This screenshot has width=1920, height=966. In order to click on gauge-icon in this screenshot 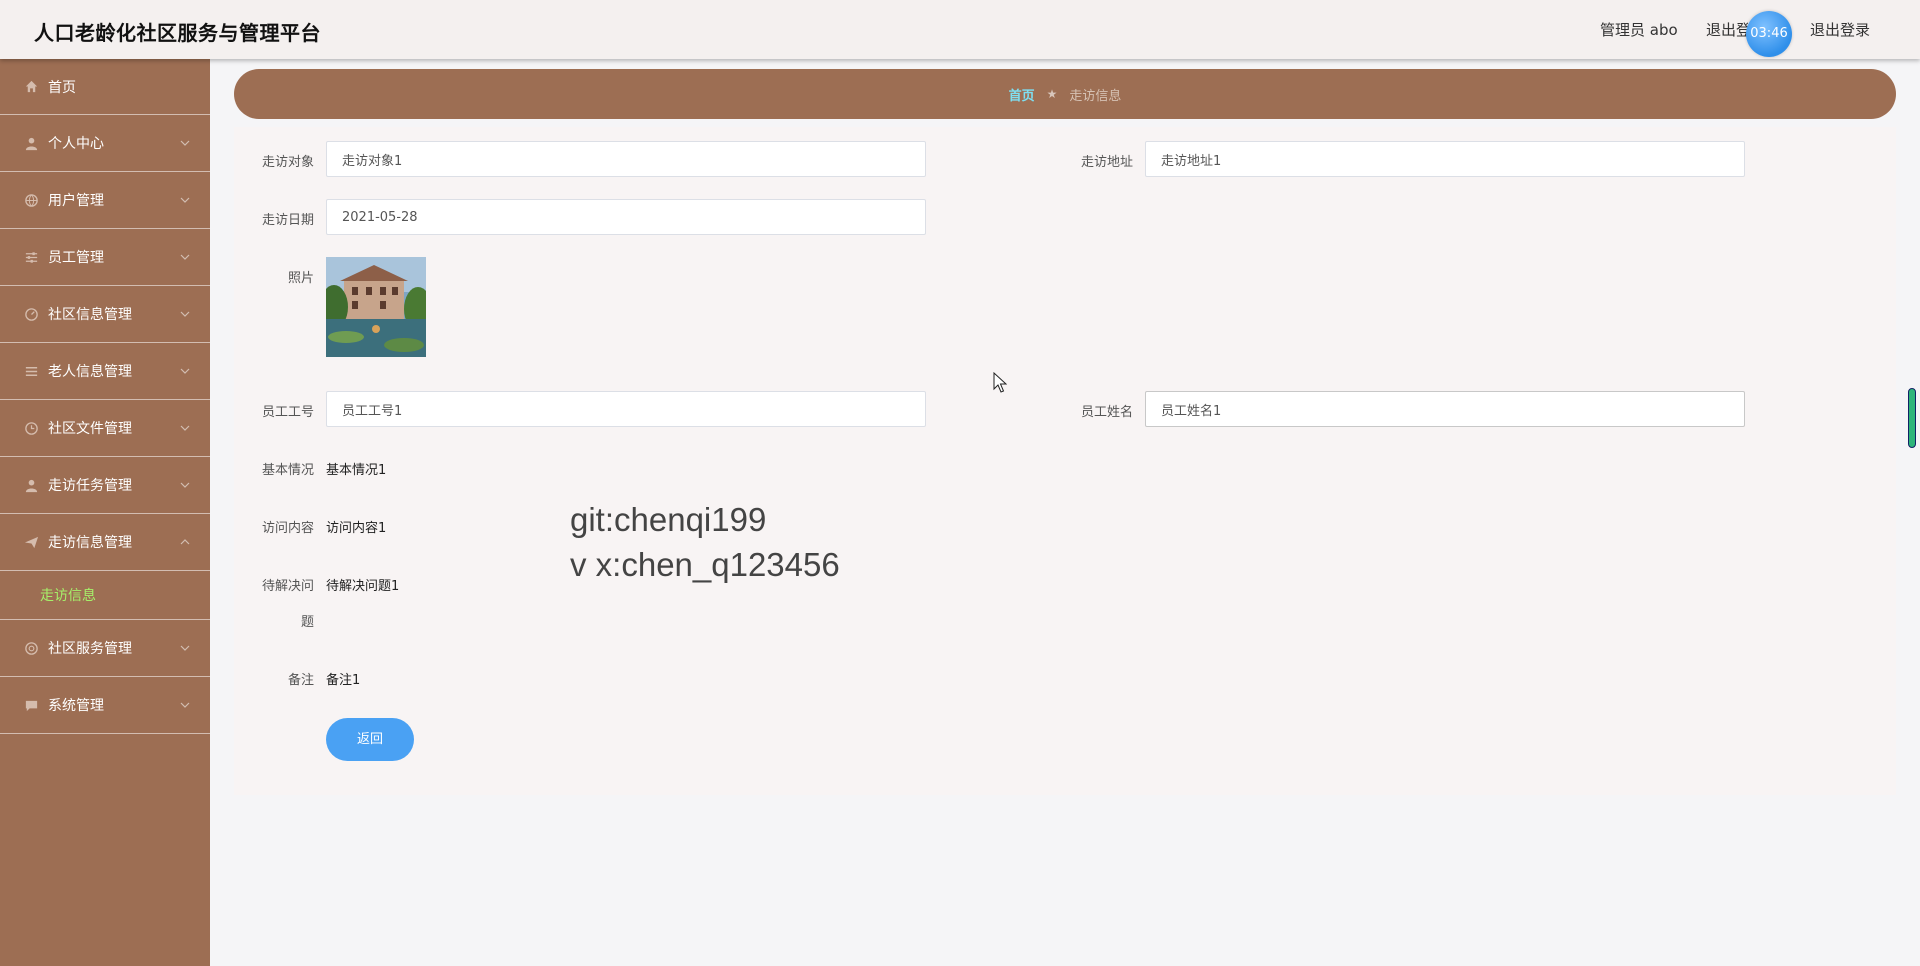, I will do `click(31, 314)`.